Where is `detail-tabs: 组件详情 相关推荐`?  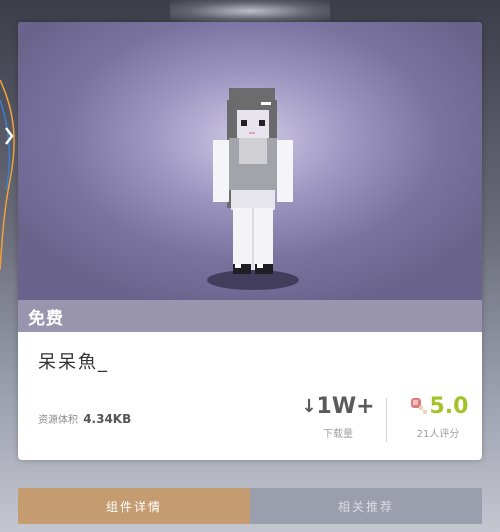 detail-tabs: 组件详情 相关推荐 is located at coordinates (250, 506).